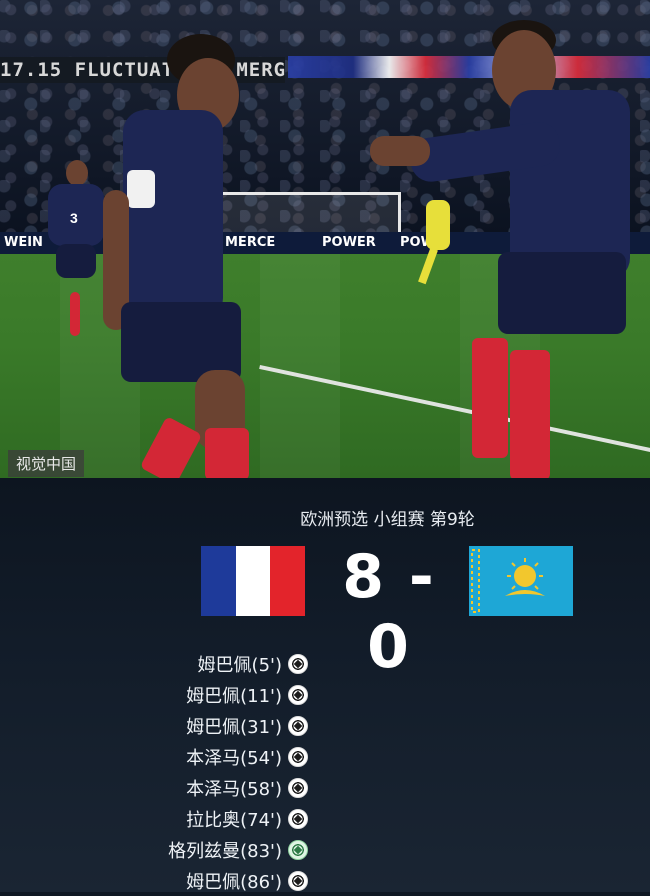  I want to click on scorer-name: 姆巴佩(5'), so click(239, 665).